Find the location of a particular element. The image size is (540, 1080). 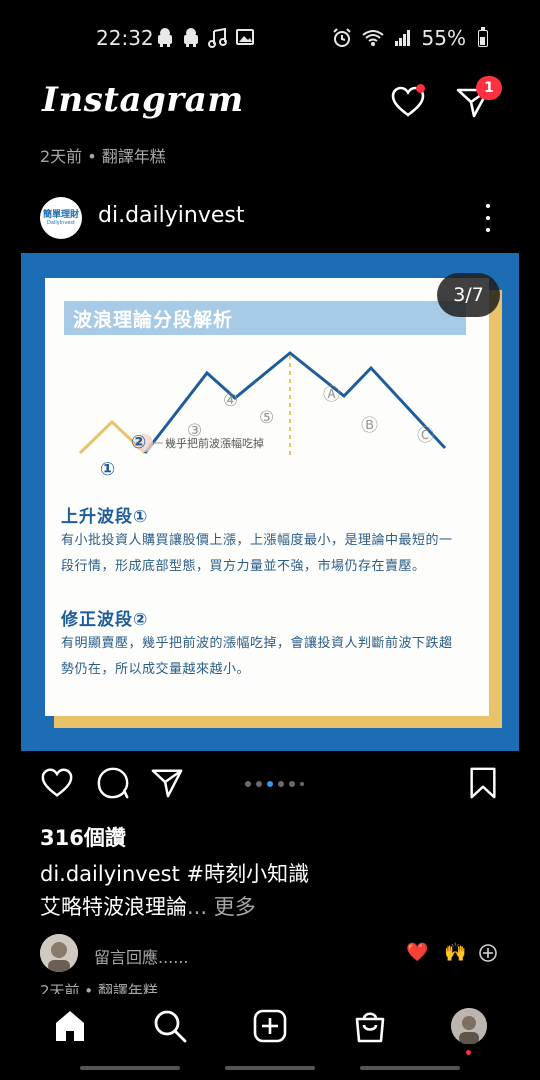

shop-icon is located at coordinates (370, 1026).